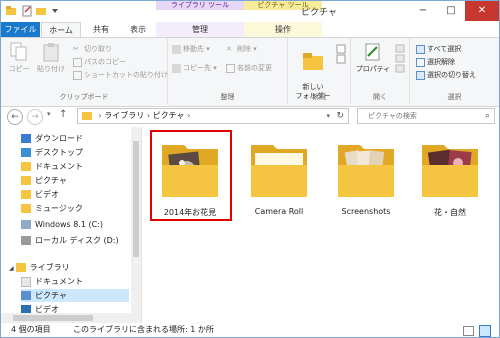  I want to click on copy-to-button: コピー先 ▾, so click(194, 68).